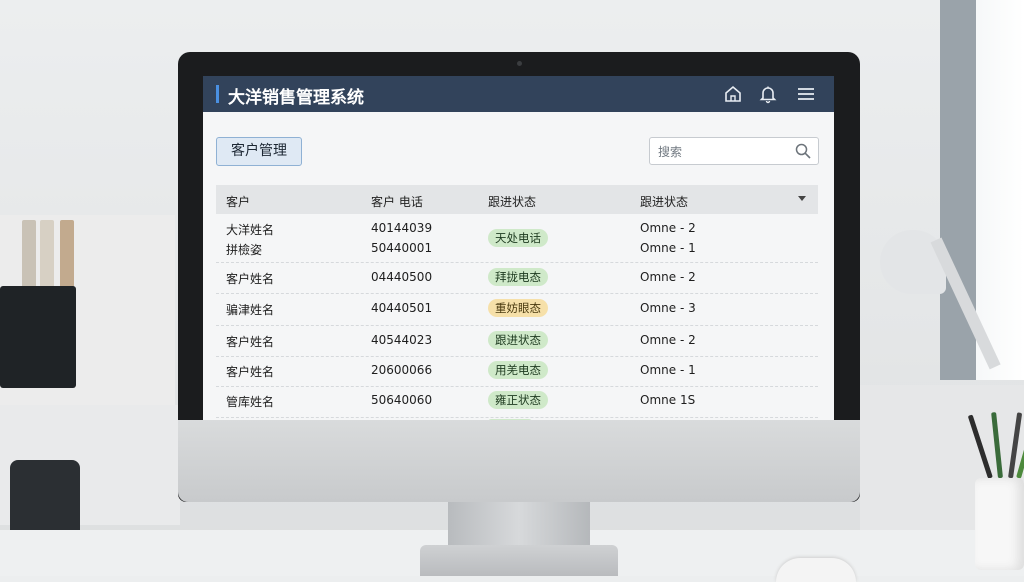 The width and height of the screenshot is (1024, 582). Describe the element at coordinates (238, 201) in the screenshot. I see `column-header-customer: 客户` at that location.